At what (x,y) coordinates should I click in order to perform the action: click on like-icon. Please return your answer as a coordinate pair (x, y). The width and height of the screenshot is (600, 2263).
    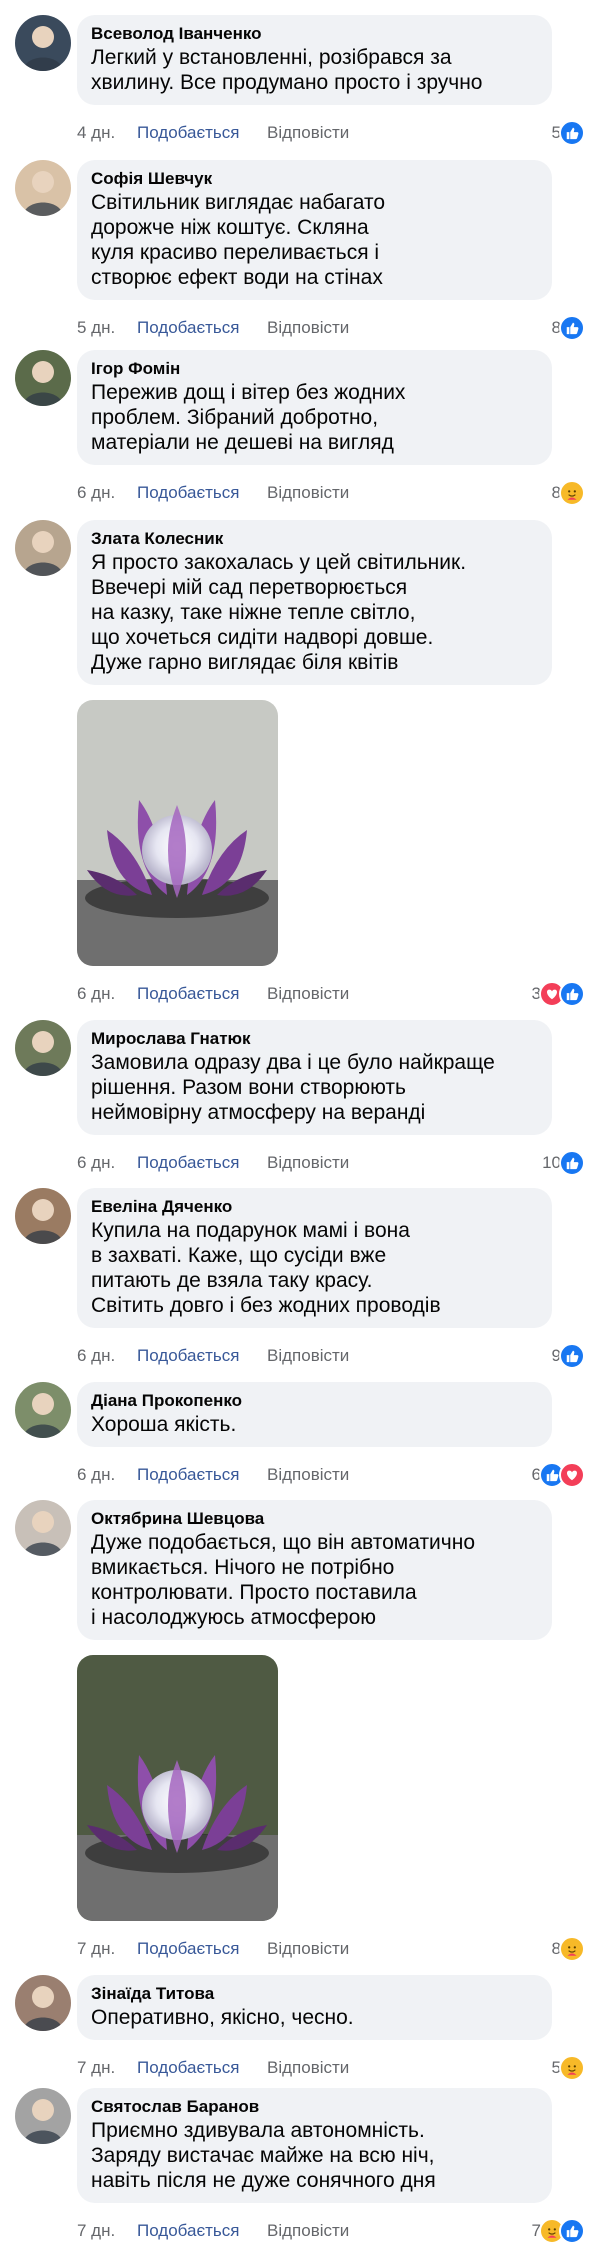
    Looking at the image, I should click on (572, 2231).